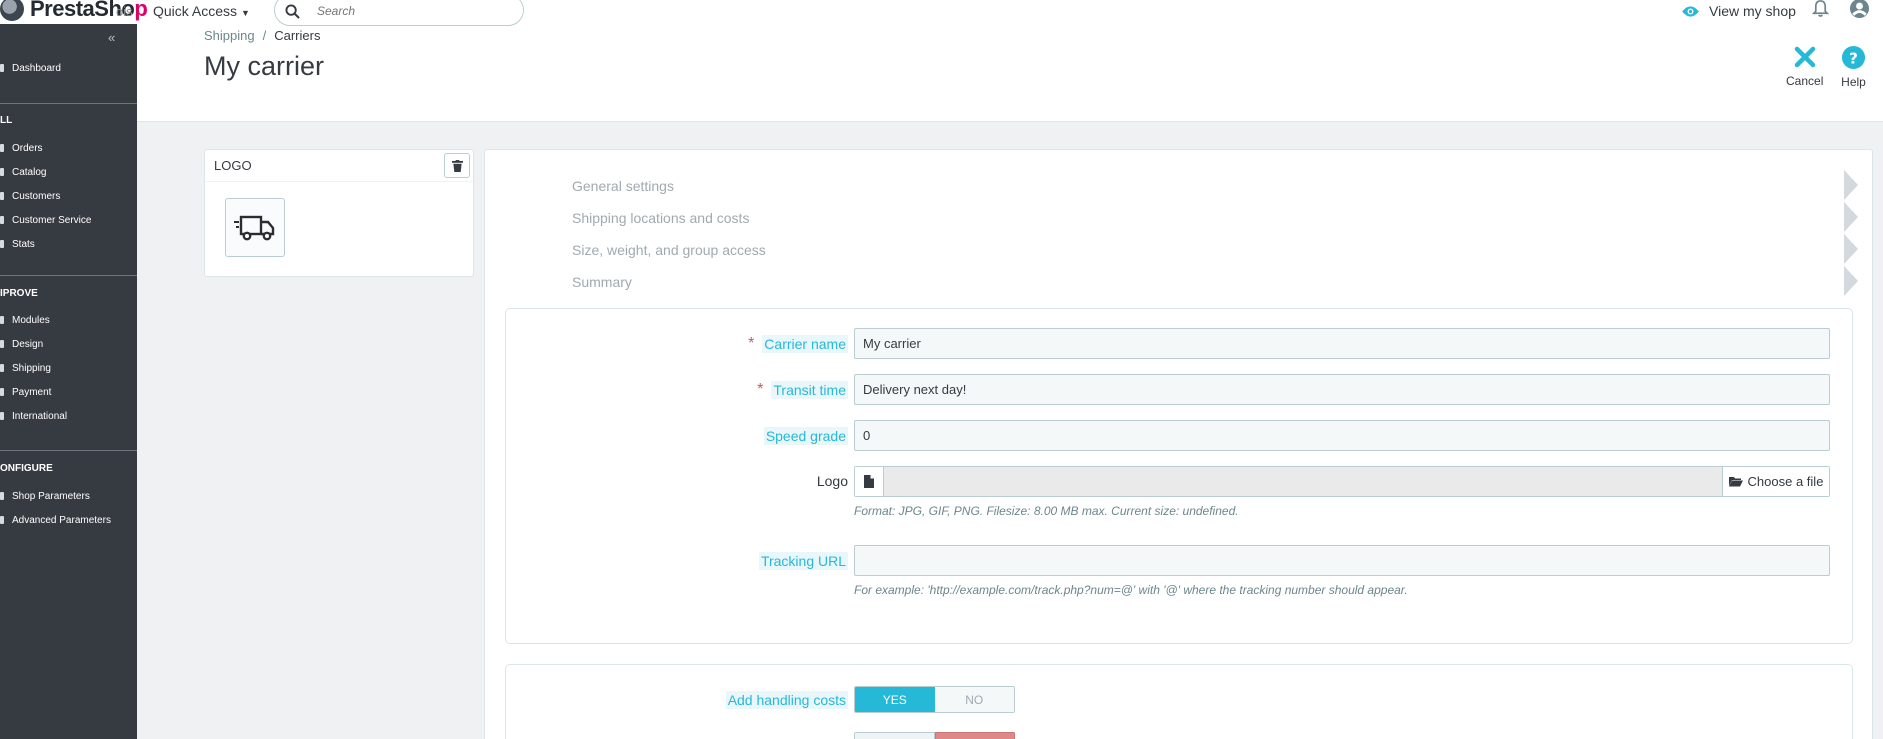 This screenshot has width=1883, height=739. What do you see at coordinates (1342, 389) in the screenshot?
I see `transit-time-input` at bounding box center [1342, 389].